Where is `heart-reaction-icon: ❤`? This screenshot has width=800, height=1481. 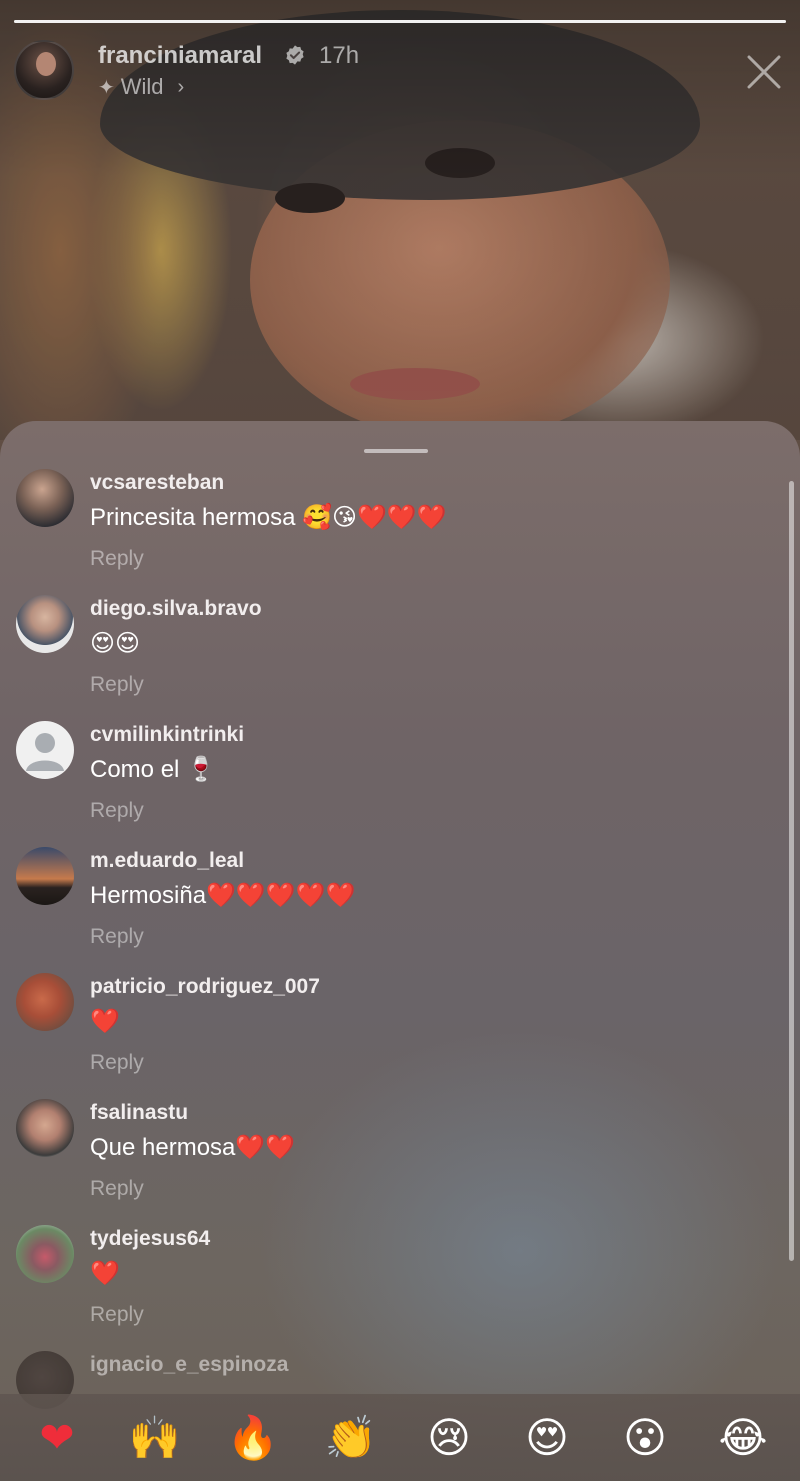 heart-reaction-icon: ❤ is located at coordinates (57, 1438).